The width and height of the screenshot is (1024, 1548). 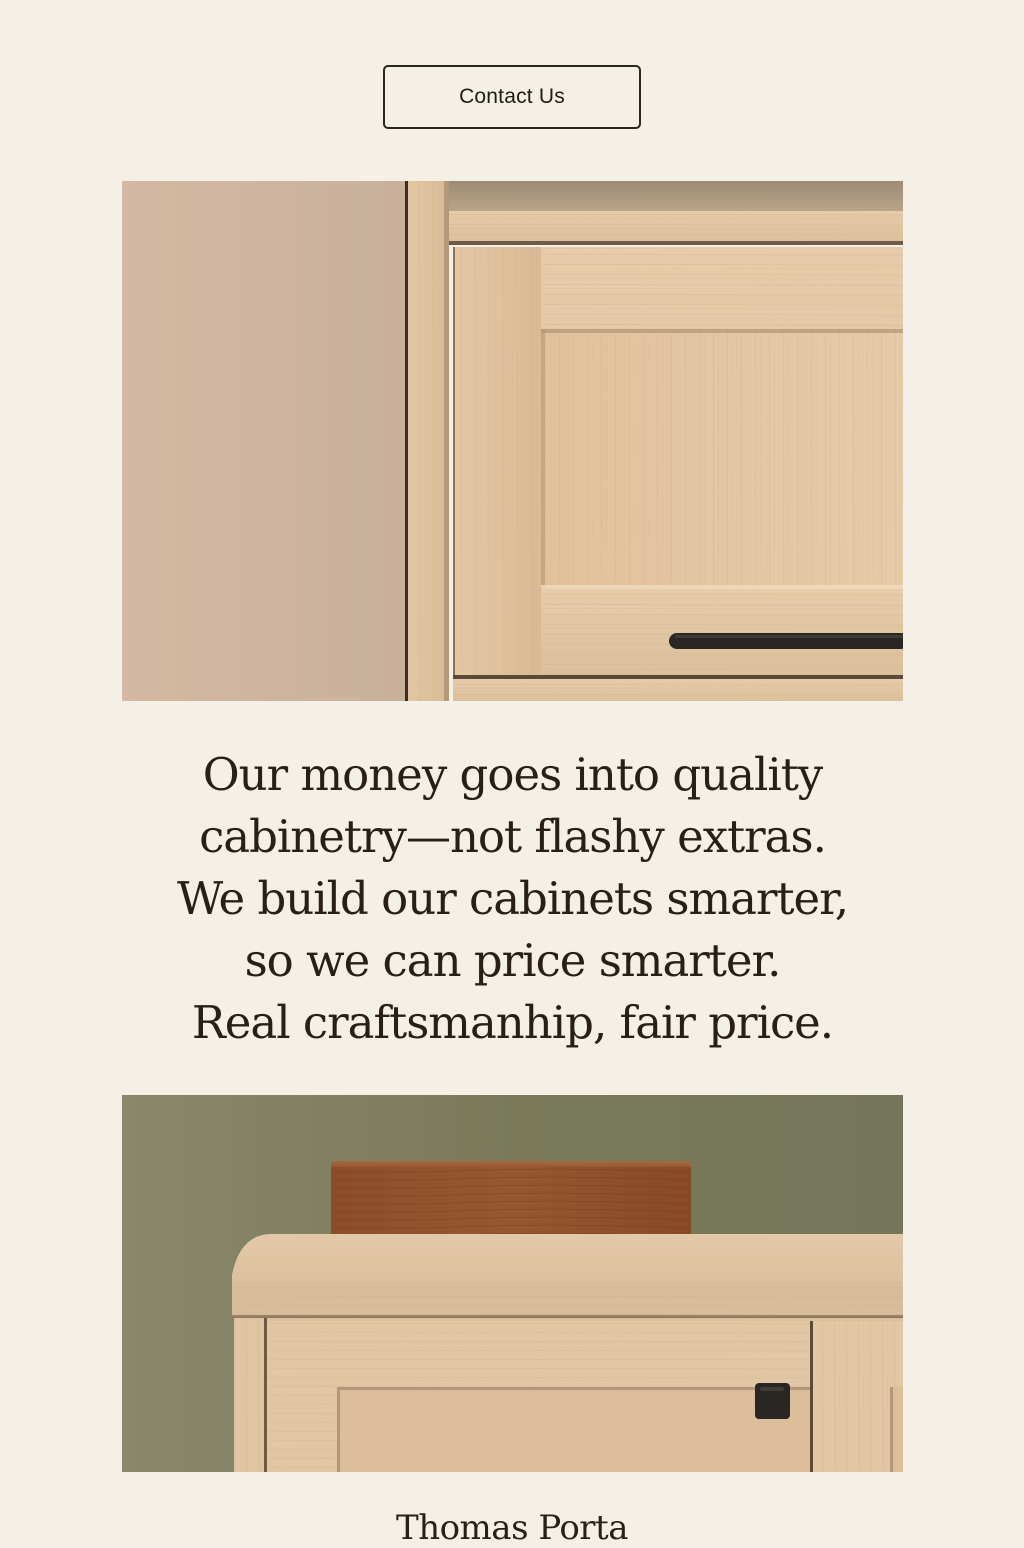 I want to click on signature-name: Thomas Porta, so click(x=512, y=1528).